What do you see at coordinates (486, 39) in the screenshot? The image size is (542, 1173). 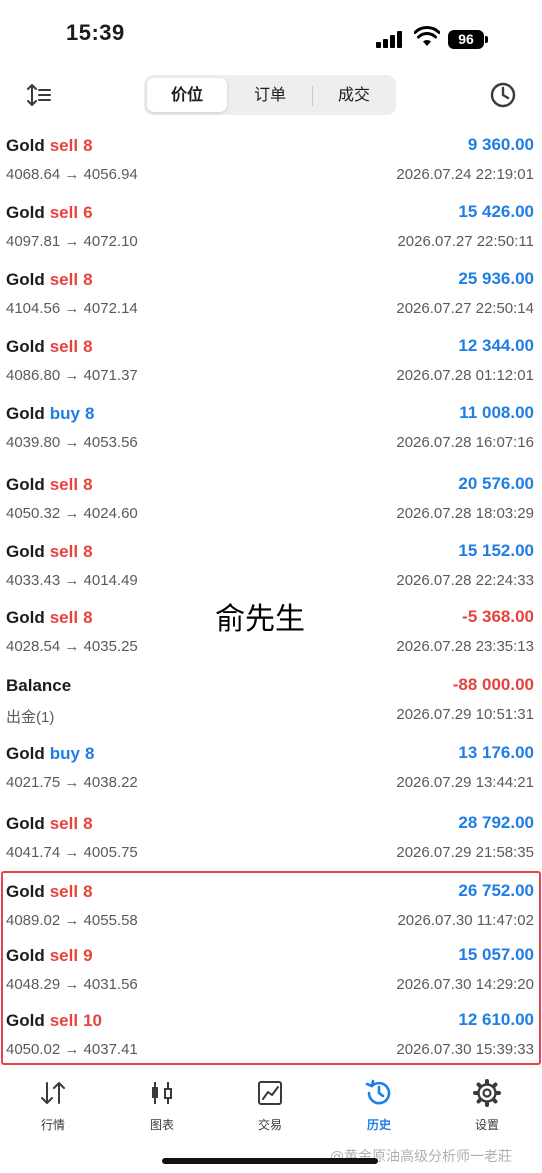 I see `battery-tip` at bounding box center [486, 39].